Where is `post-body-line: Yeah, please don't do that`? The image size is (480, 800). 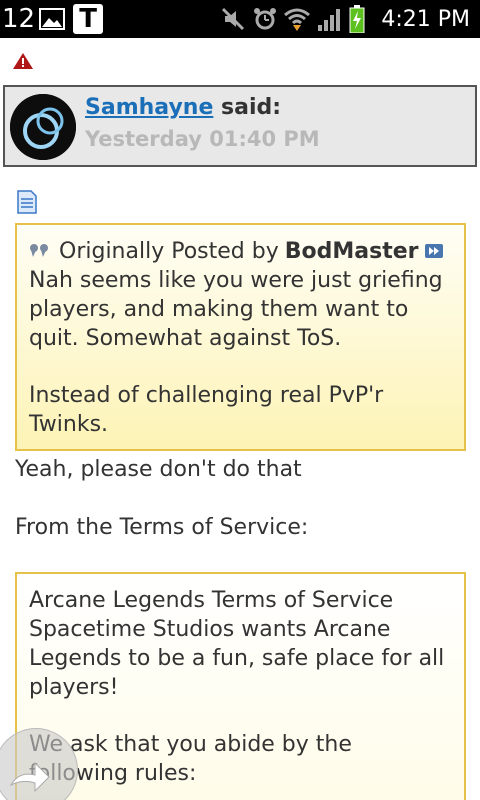
post-body-line: Yeah, please don't do that is located at coordinates (158, 469).